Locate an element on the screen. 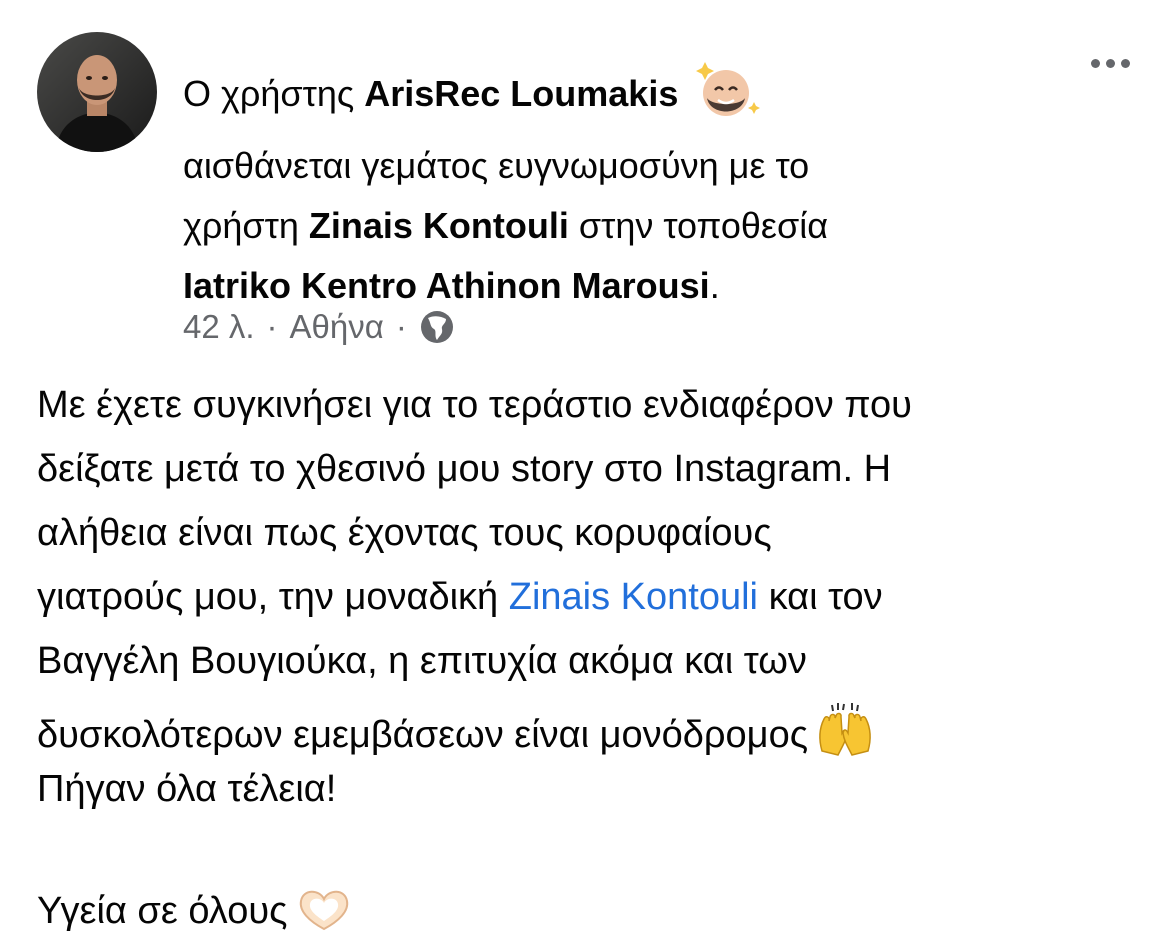 This screenshot has width=1170, height=951. post-meta: 42 λ. · Αθήνα · is located at coordinates (319, 327).